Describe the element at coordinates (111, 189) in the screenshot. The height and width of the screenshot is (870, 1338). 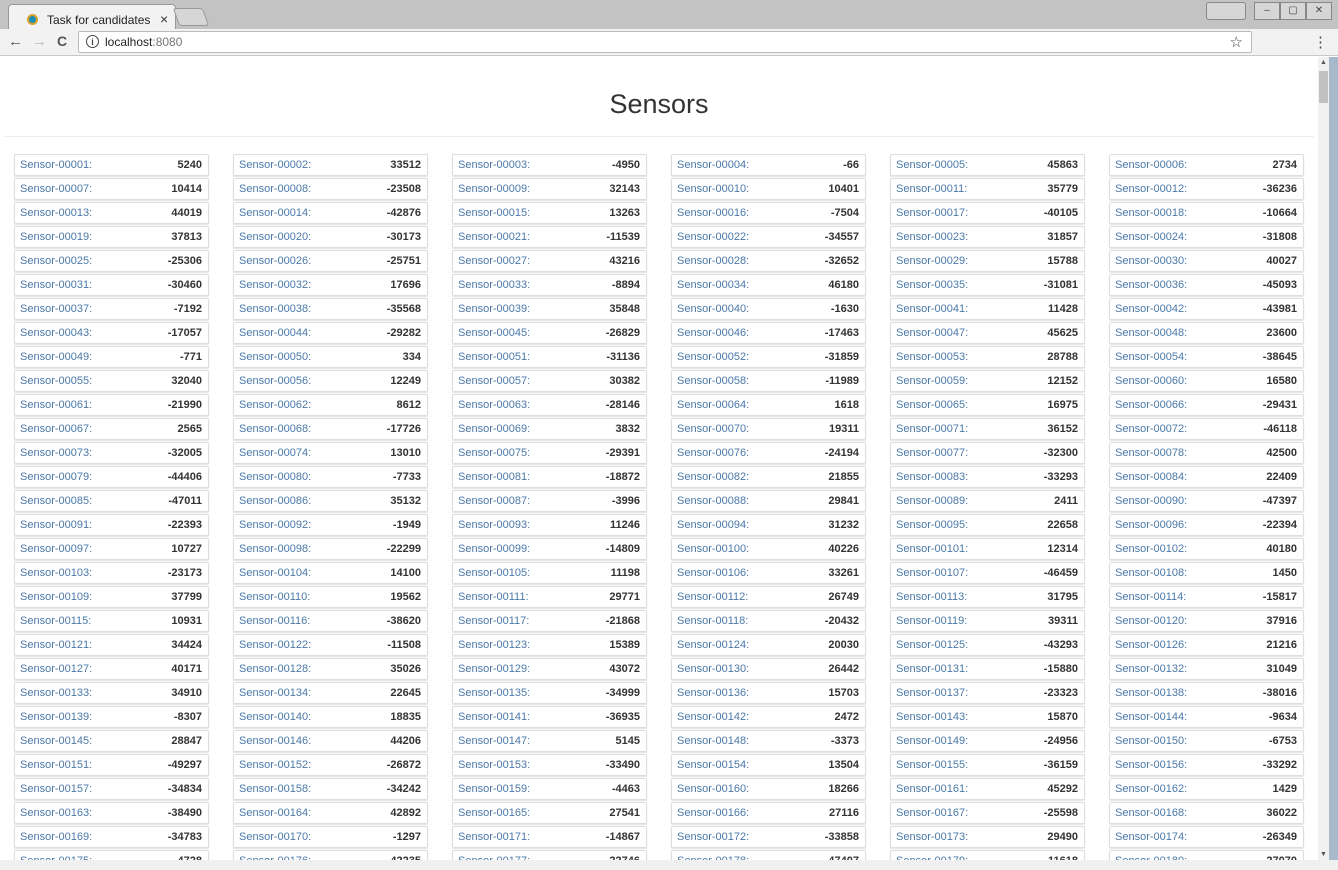
I see `sensor-card: Sensor-00007: 10414` at that location.